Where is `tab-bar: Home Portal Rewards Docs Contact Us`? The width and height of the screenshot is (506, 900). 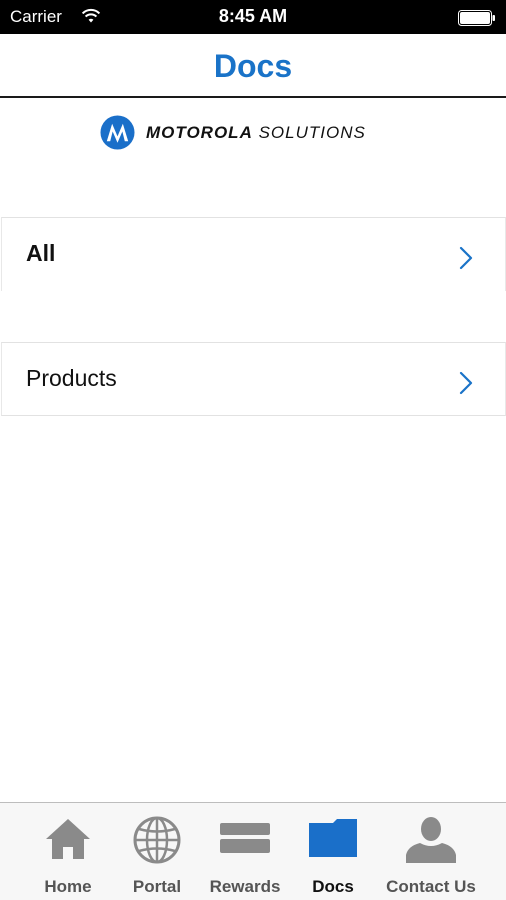
tab-bar: Home Portal Rewards Docs Contact Us is located at coordinates (253, 851).